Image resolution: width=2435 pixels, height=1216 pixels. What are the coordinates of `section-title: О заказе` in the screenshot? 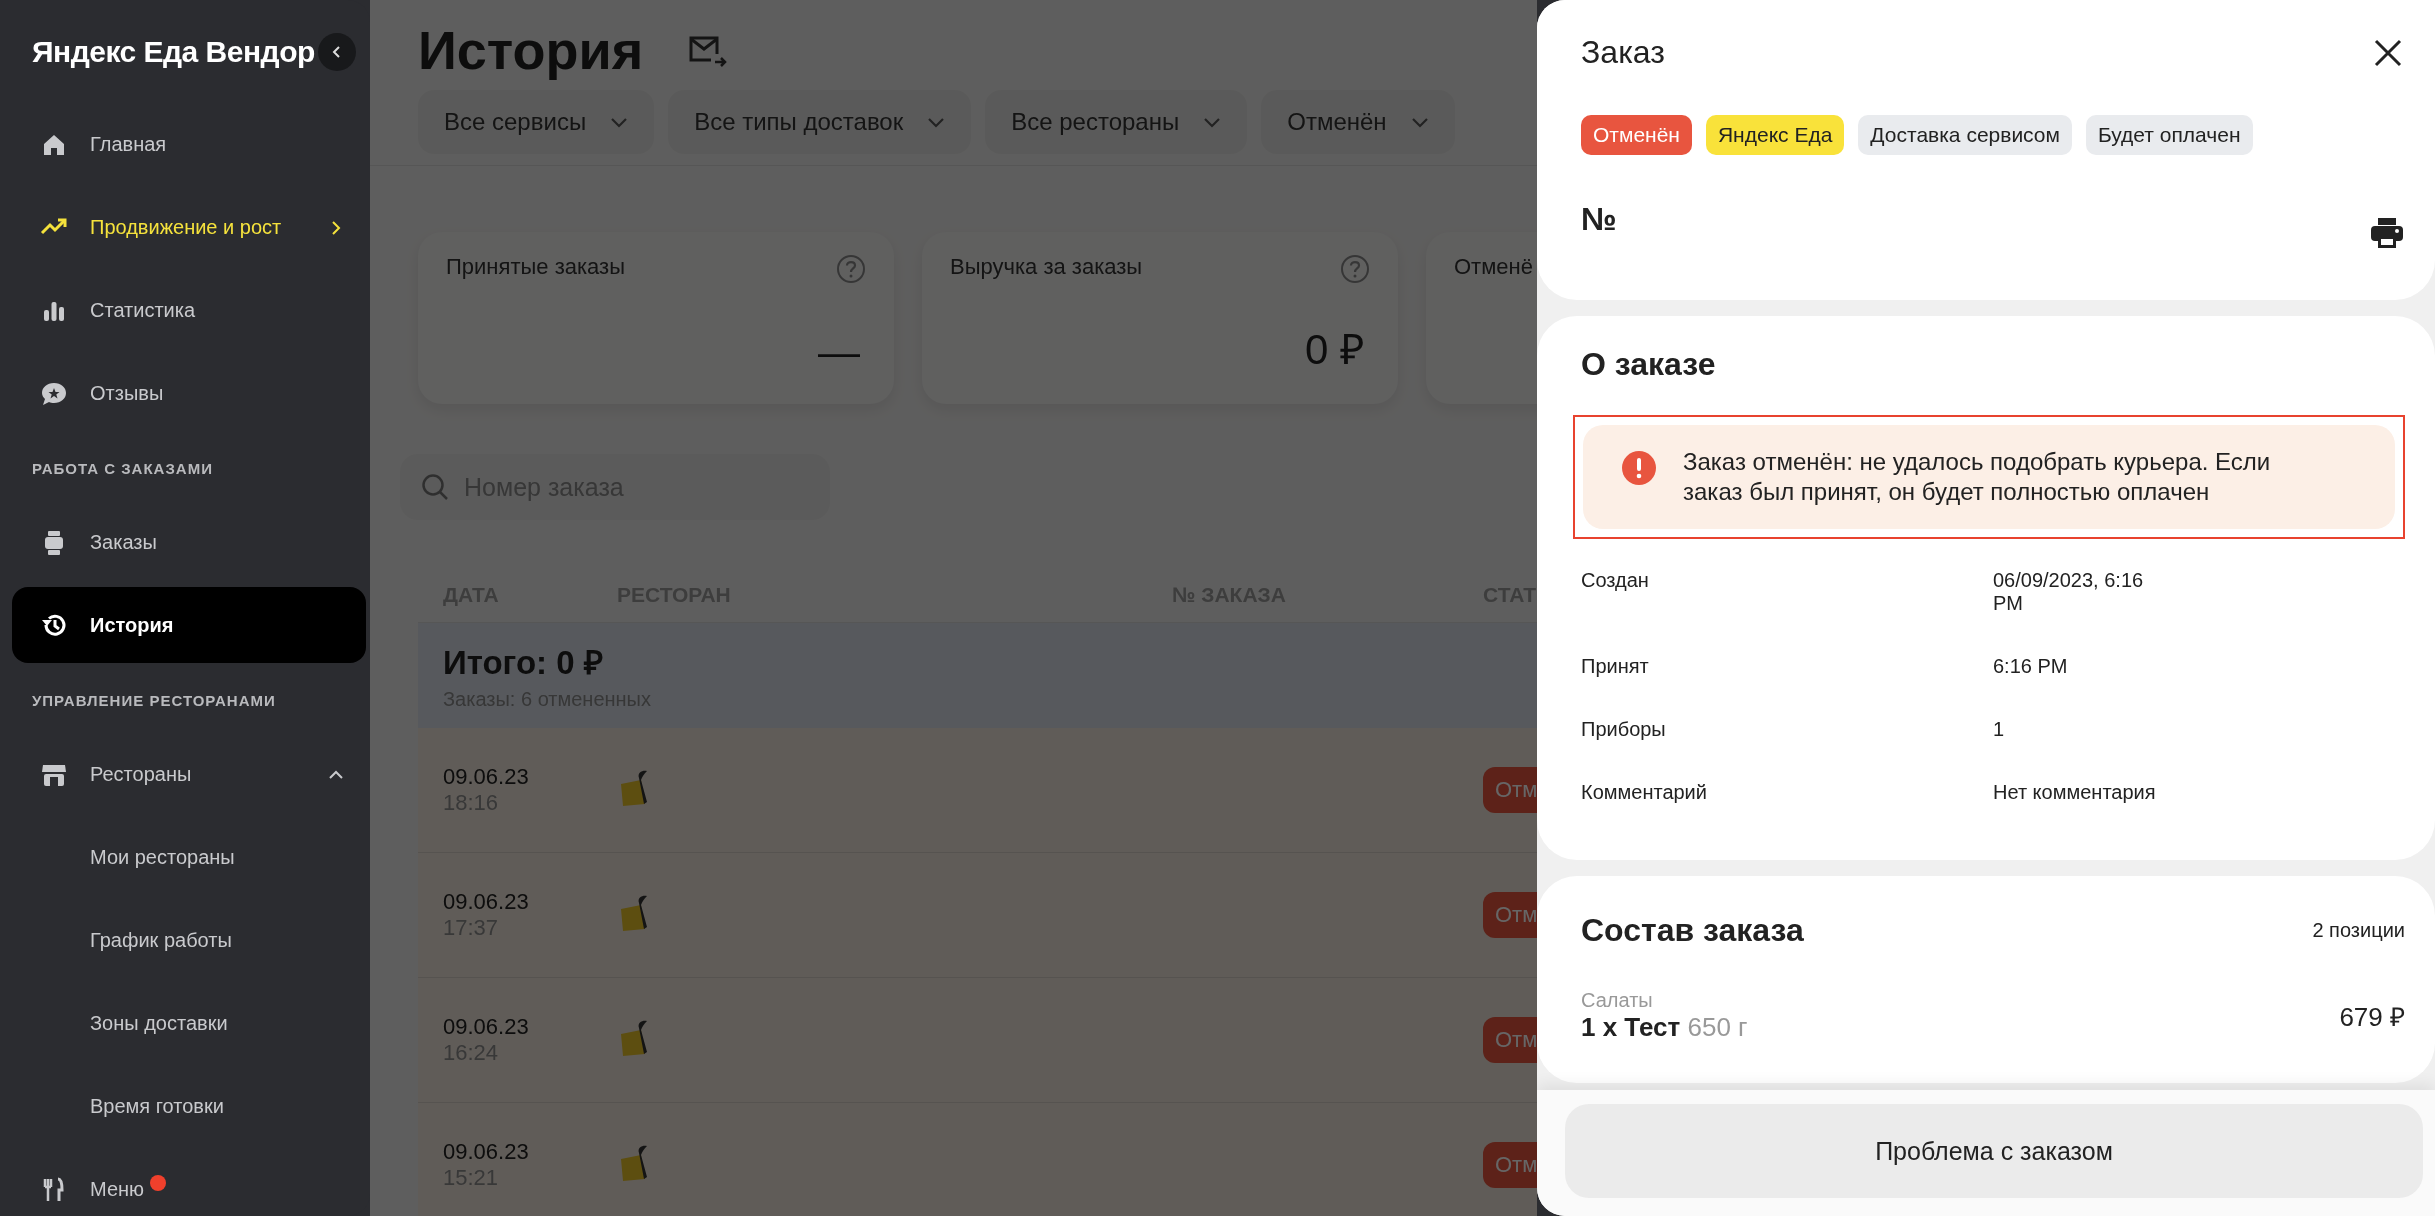 It's located at (1649, 364).